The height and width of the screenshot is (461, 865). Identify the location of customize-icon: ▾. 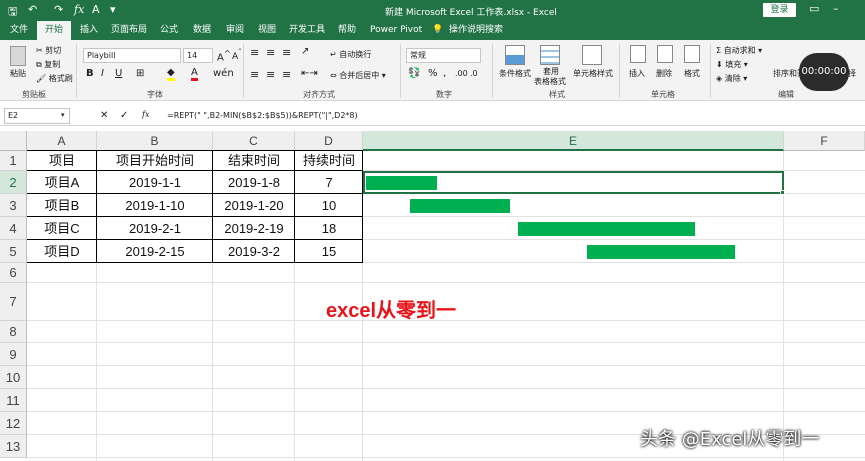
(113, 9).